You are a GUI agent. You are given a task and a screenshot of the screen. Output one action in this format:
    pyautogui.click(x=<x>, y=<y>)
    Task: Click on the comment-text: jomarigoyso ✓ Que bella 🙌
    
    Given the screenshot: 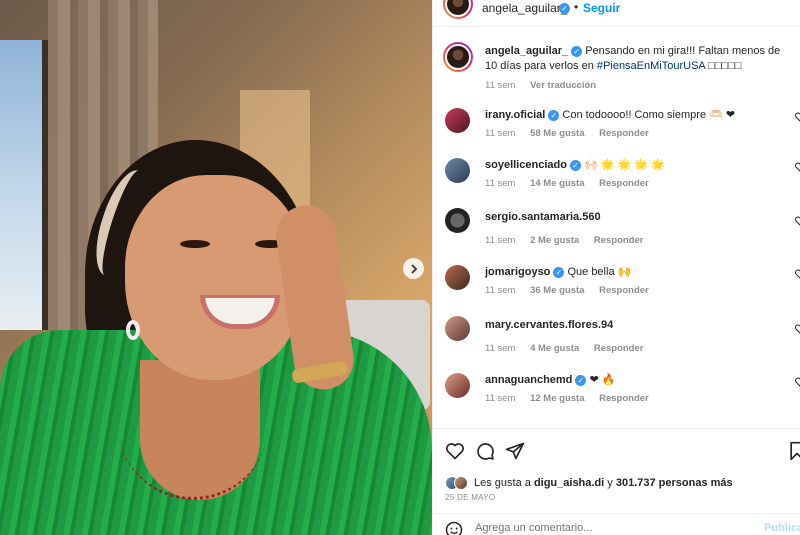 What is the action you would take?
    pyautogui.click(x=635, y=272)
    